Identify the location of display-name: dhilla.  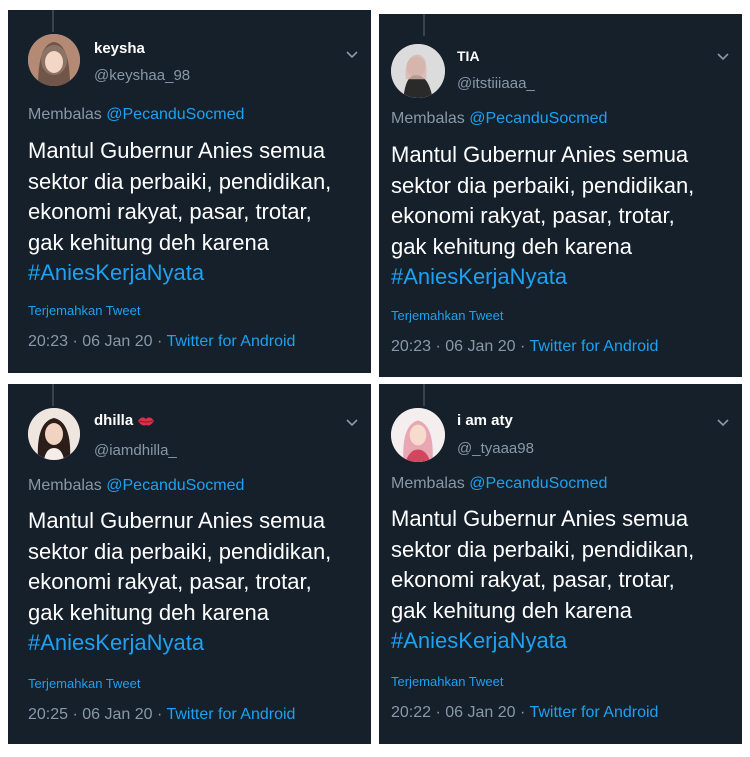
(124, 420).